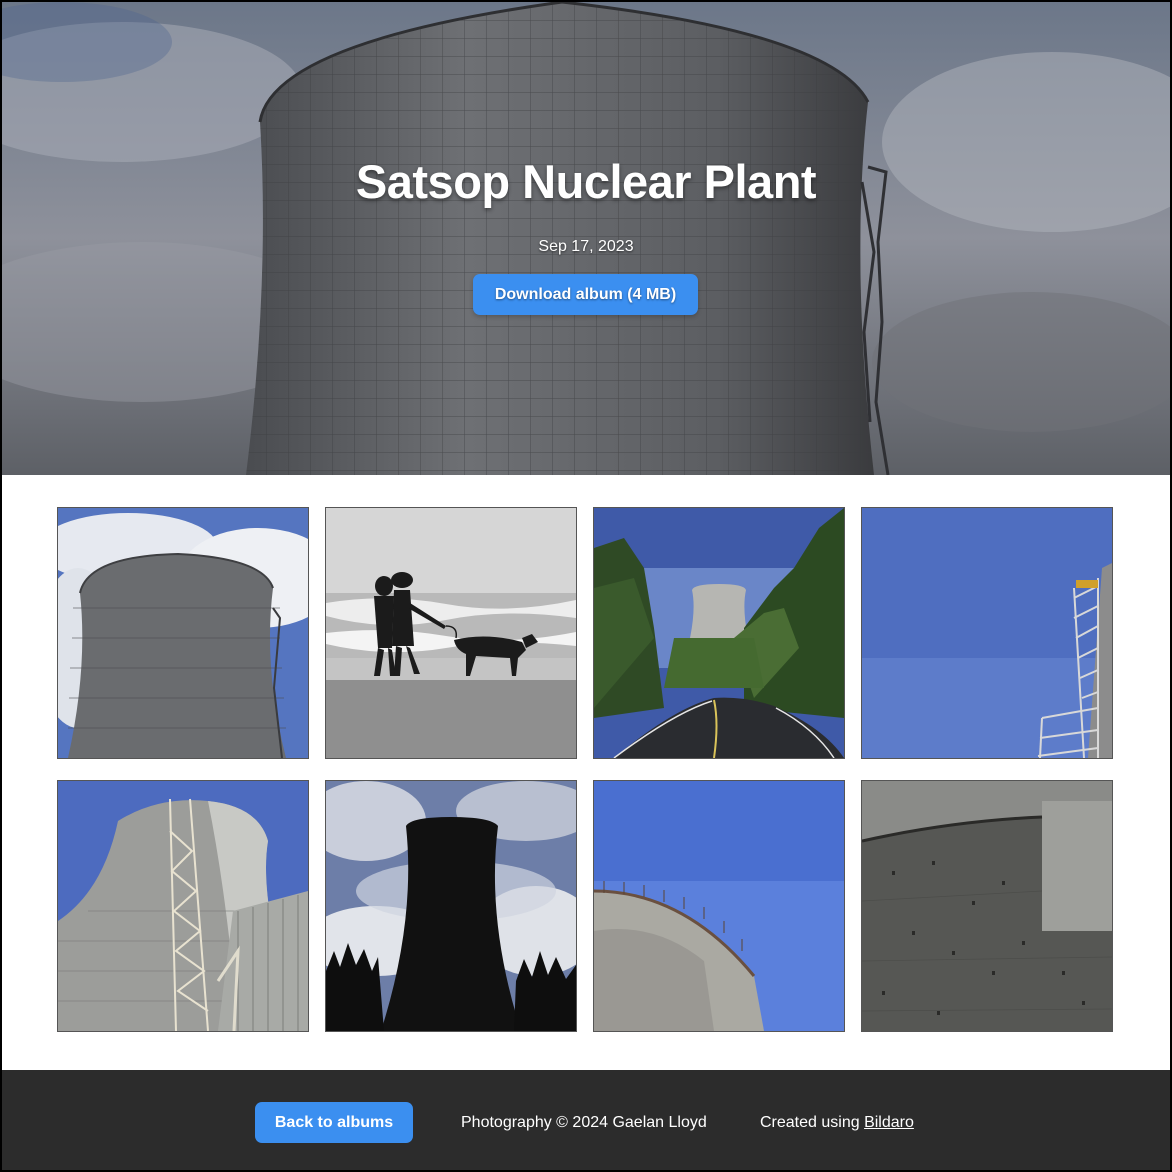 The height and width of the screenshot is (1172, 1172). I want to click on album-date: Sep 17, 2023, so click(586, 246).